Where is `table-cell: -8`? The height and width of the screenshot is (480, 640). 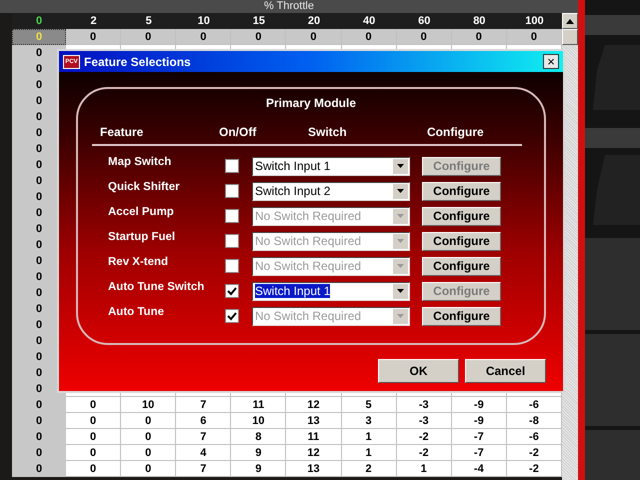
table-cell: -8 is located at coordinates (534, 421).